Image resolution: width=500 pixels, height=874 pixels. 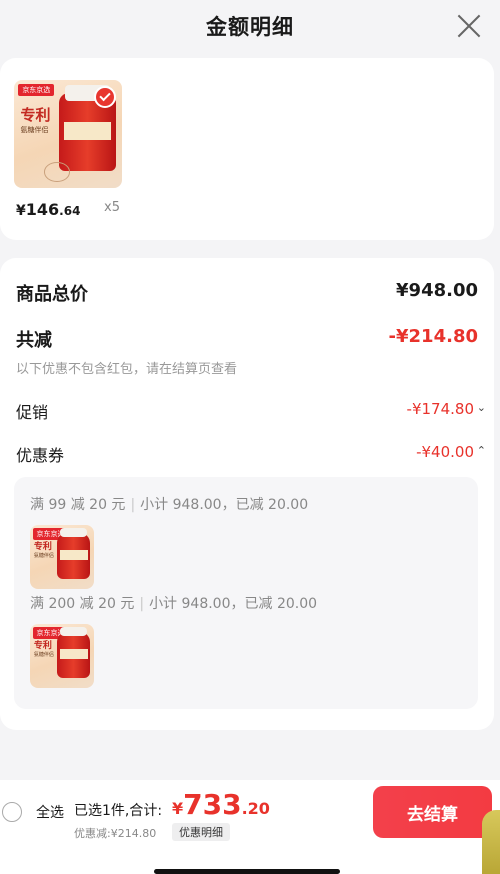 What do you see at coordinates (212, 804) in the screenshot?
I see `sum-price-int: 733` at bounding box center [212, 804].